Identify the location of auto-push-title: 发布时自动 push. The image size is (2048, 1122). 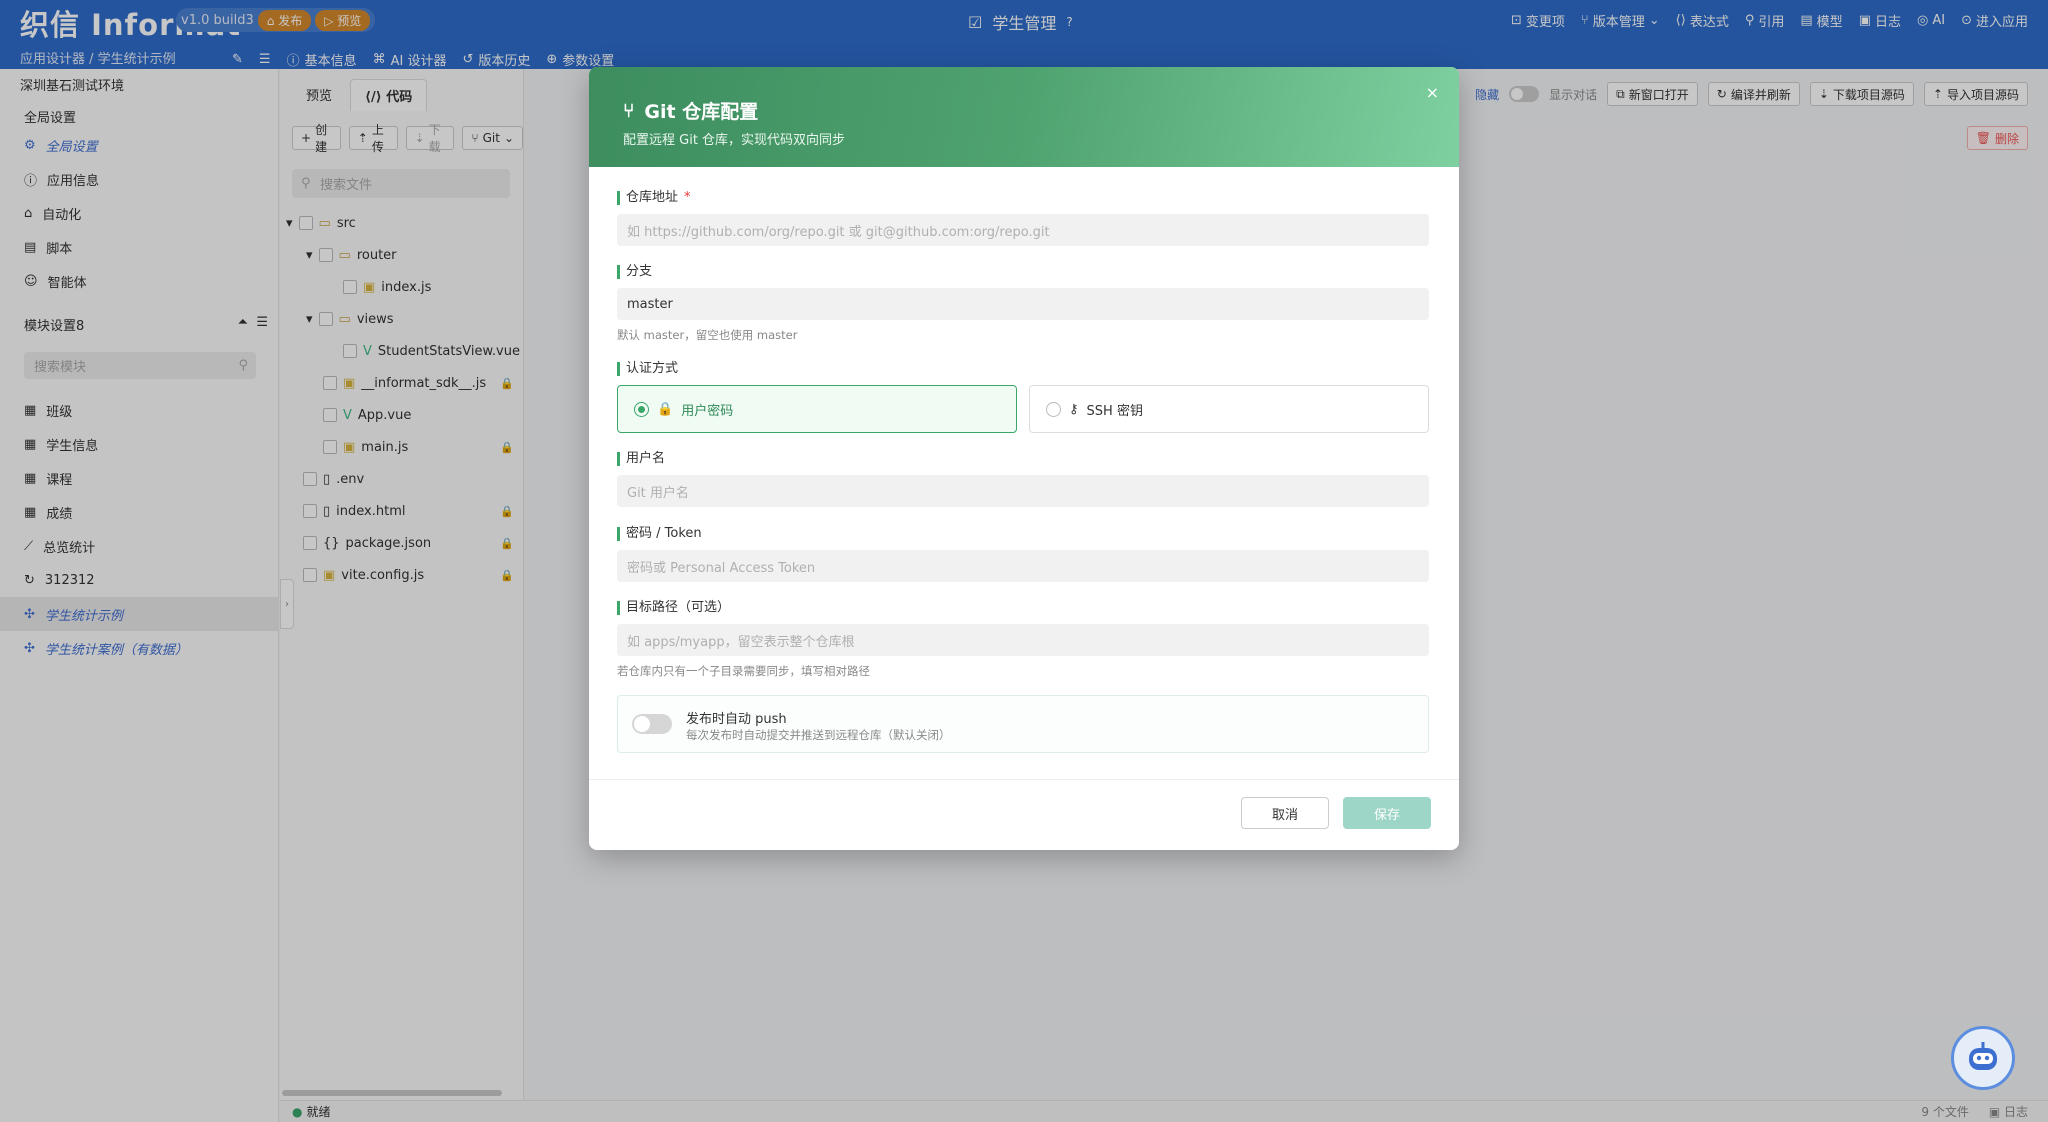
(736, 719).